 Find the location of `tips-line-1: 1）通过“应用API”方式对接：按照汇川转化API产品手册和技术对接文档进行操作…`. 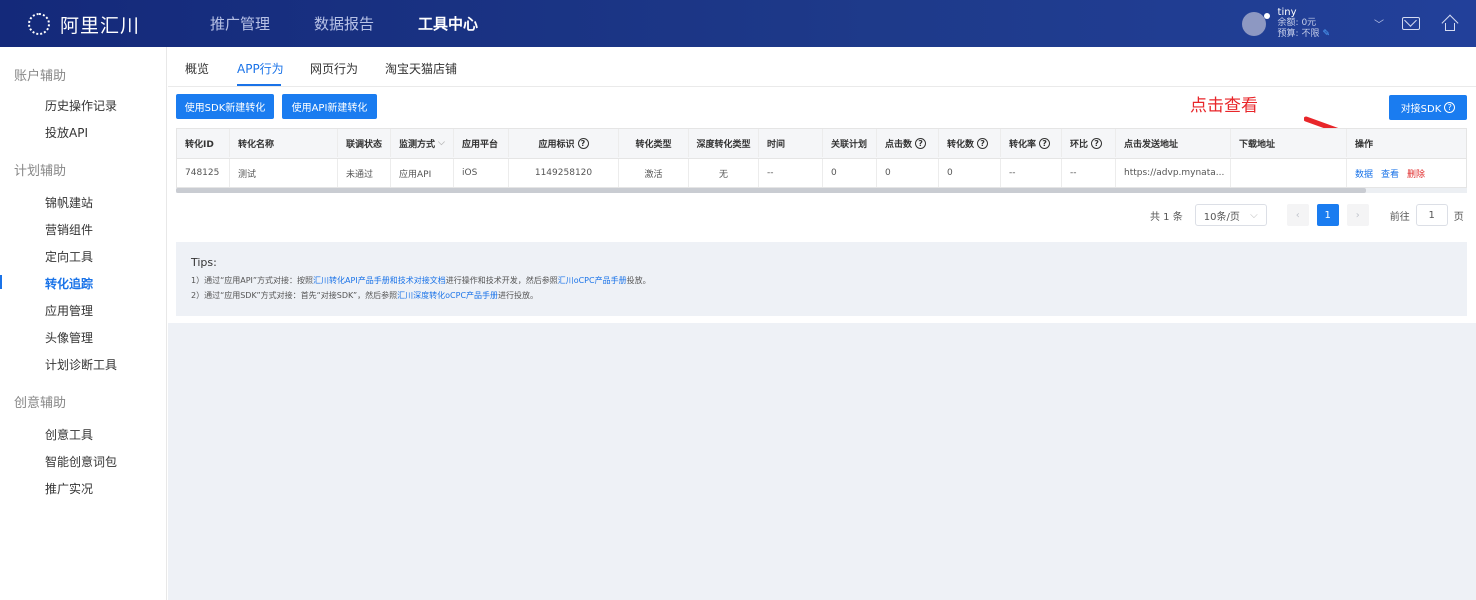

tips-line-1: 1）通过“应用API”方式对接：按照汇川转化API产品手册和技术对接文档进行操作… is located at coordinates (821, 280).